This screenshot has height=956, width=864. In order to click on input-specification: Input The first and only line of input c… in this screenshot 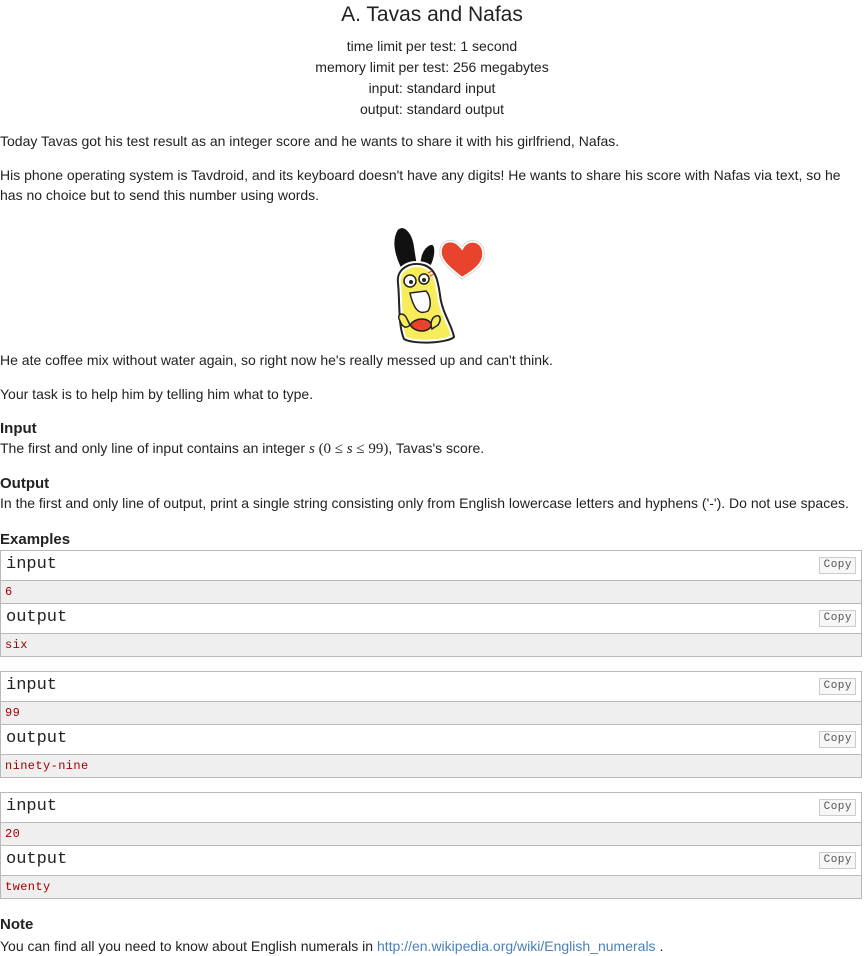, I will do `click(432, 439)`.